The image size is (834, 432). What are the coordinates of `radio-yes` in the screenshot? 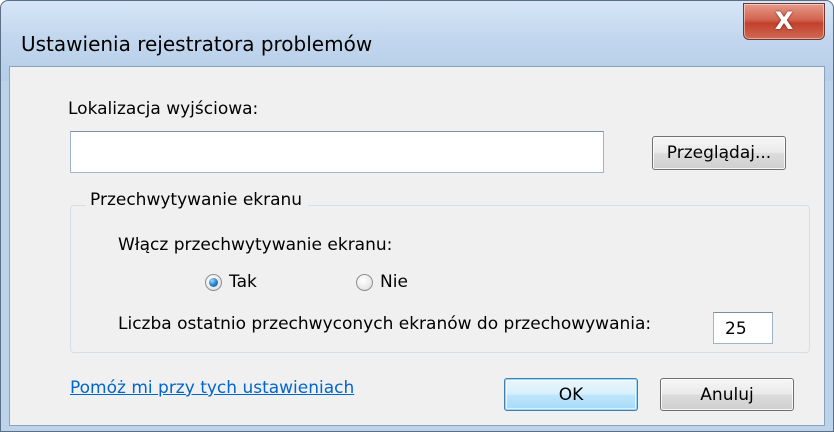 It's located at (213, 282).